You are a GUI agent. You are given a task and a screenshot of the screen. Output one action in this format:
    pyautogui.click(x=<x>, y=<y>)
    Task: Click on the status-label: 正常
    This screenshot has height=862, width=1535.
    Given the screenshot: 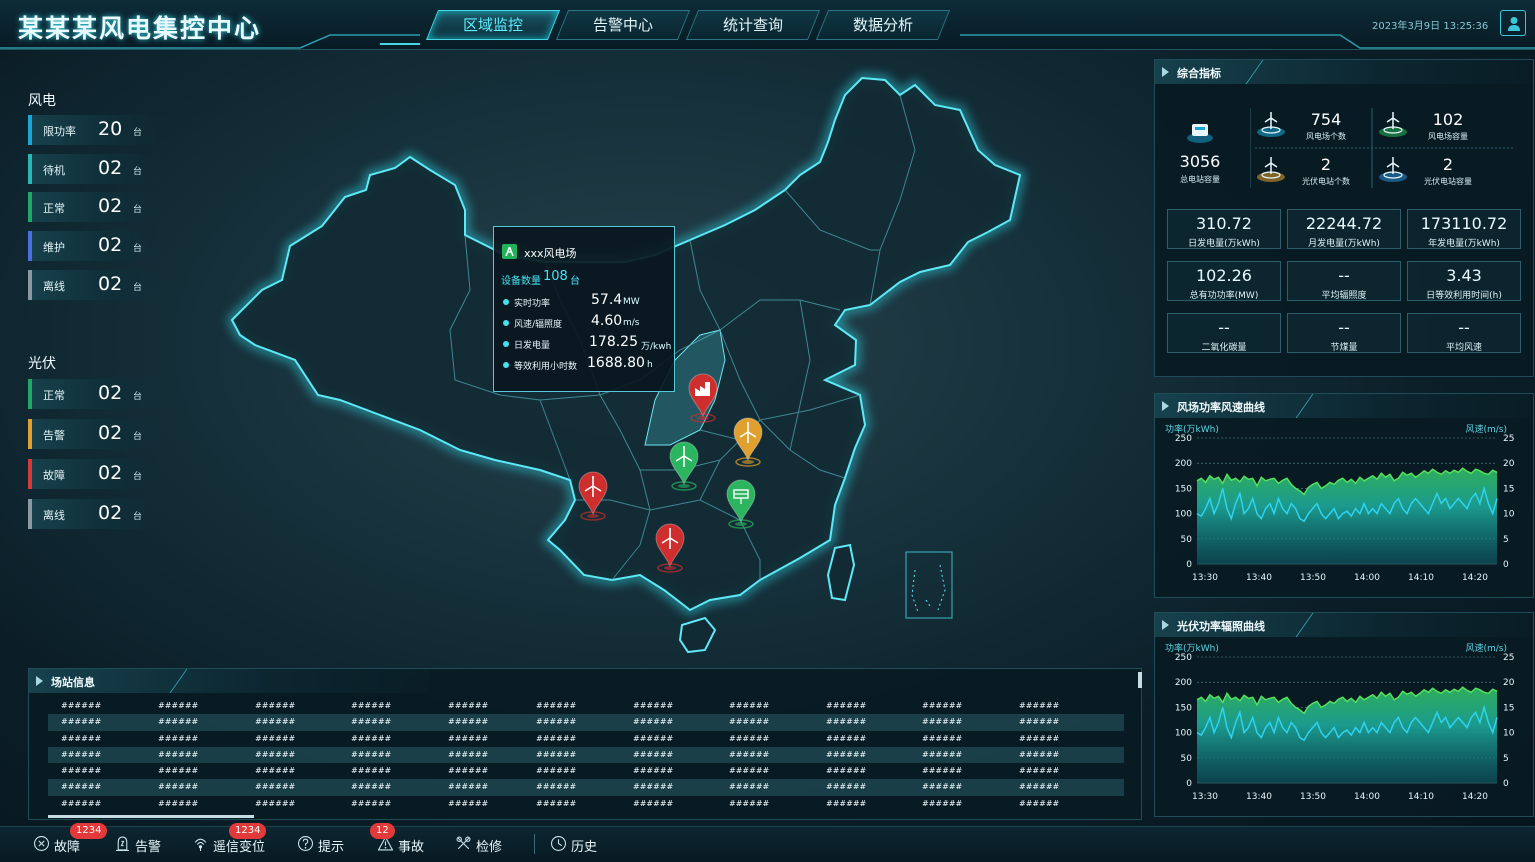 What is the action you would take?
    pyautogui.click(x=54, y=395)
    